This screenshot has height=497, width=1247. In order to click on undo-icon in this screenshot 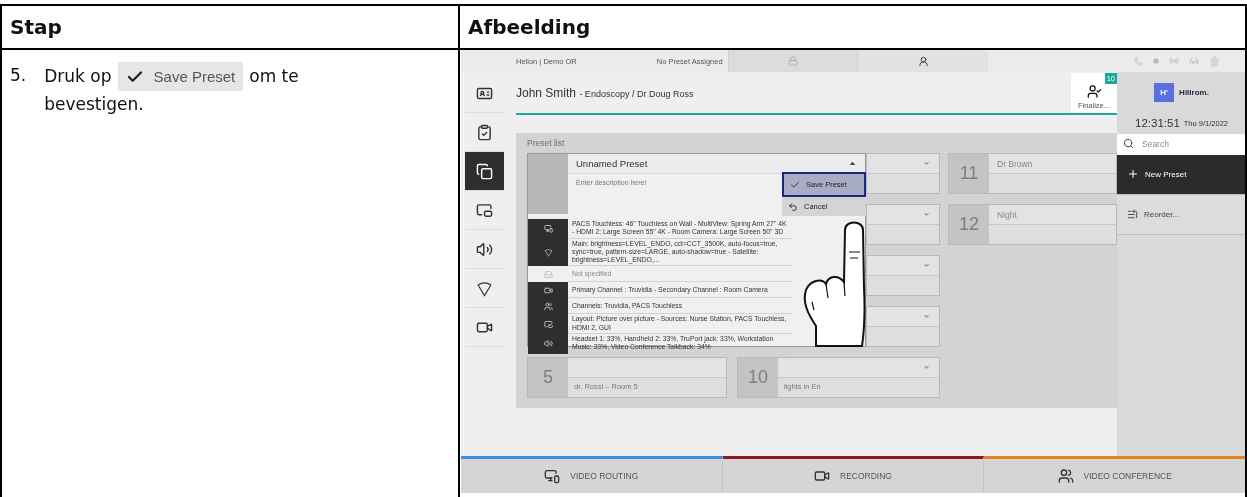, I will do `click(793, 206)`.